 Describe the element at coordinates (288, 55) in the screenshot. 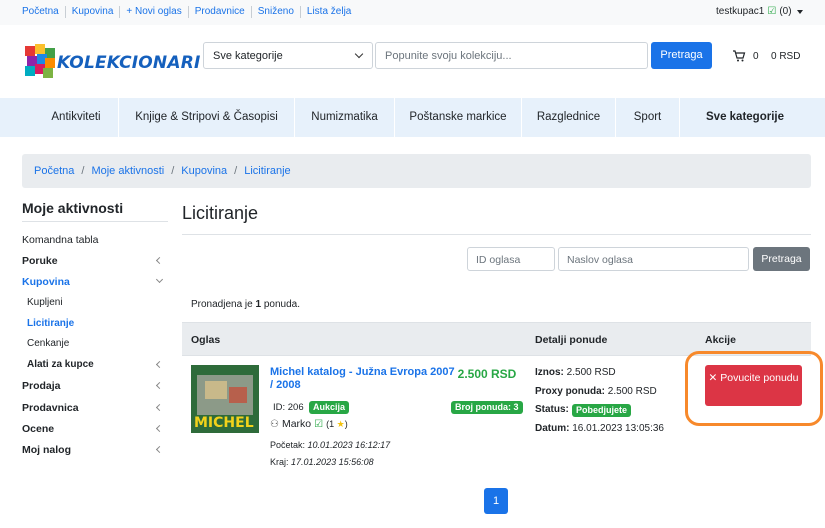

I see `category-select: Sve kategorije` at that location.